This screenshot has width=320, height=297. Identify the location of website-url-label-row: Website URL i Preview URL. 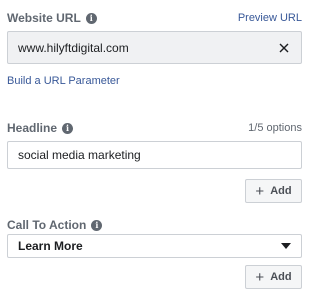
(154, 18).